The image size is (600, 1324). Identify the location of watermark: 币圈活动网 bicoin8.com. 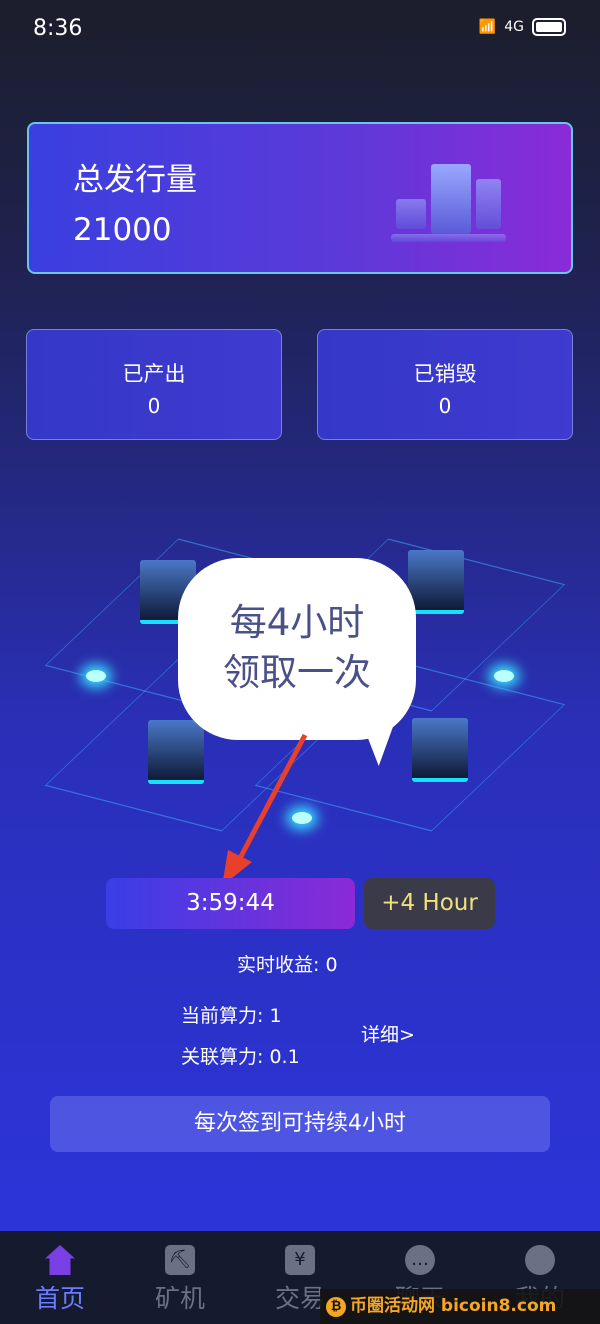
(460, 1306).